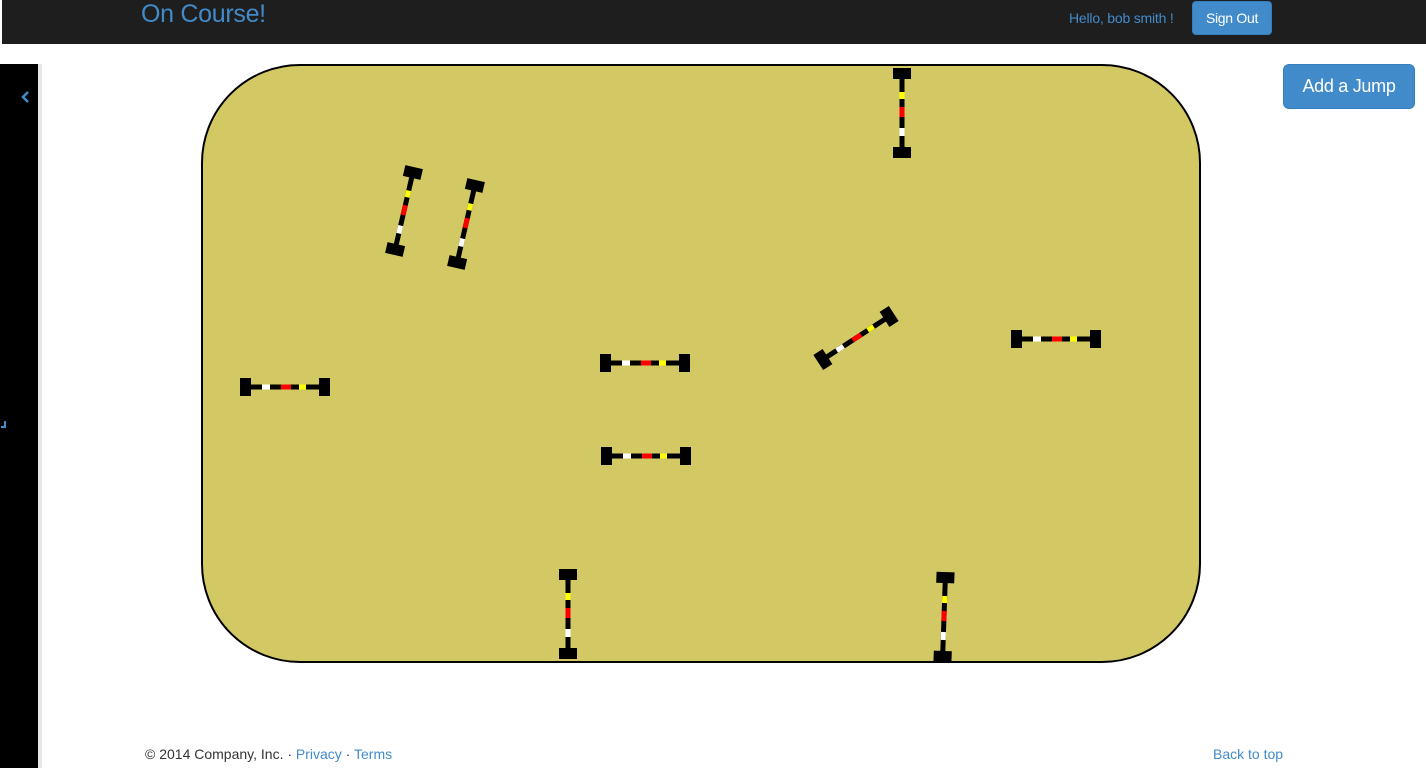 The height and width of the screenshot is (768, 1426). What do you see at coordinates (3, 424) in the screenshot?
I see `sidebar-marker` at bounding box center [3, 424].